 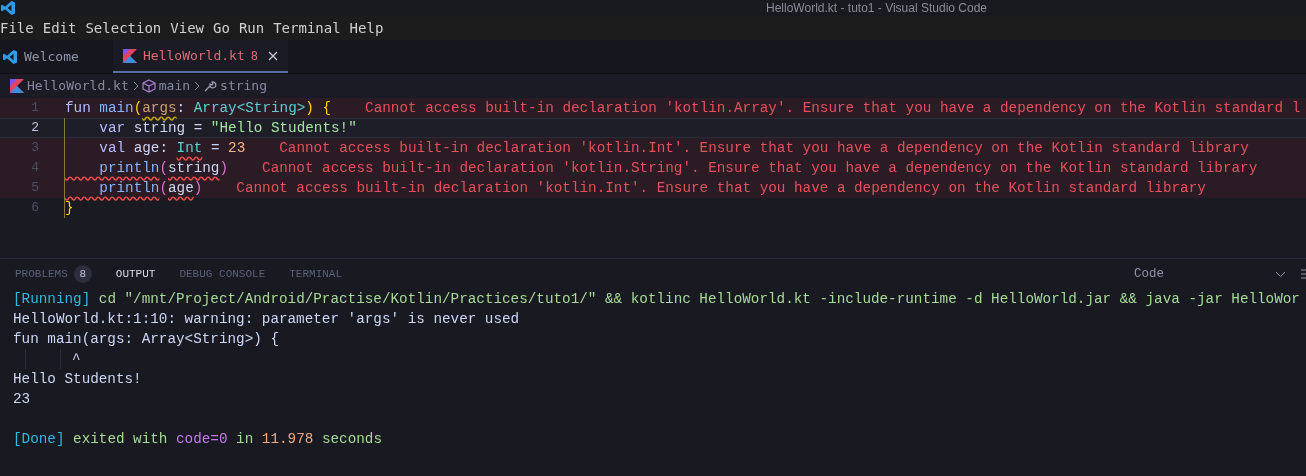 What do you see at coordinates (215, 108) in the screenshot?
I see `code-token: Array` at bounding box center [215, 108].